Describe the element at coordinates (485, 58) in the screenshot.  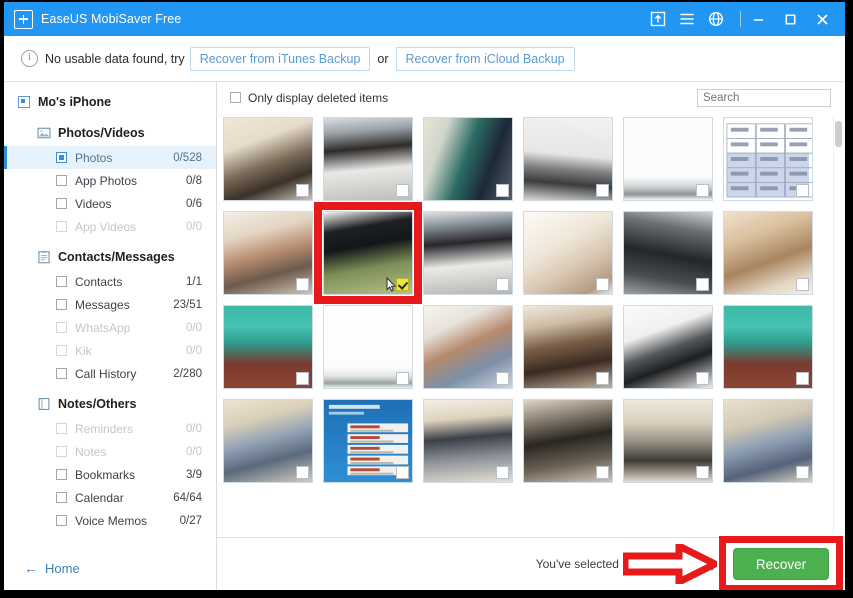
I see `recover-from-icloud-backup-button: Recover from iCloud Backup` at that location.